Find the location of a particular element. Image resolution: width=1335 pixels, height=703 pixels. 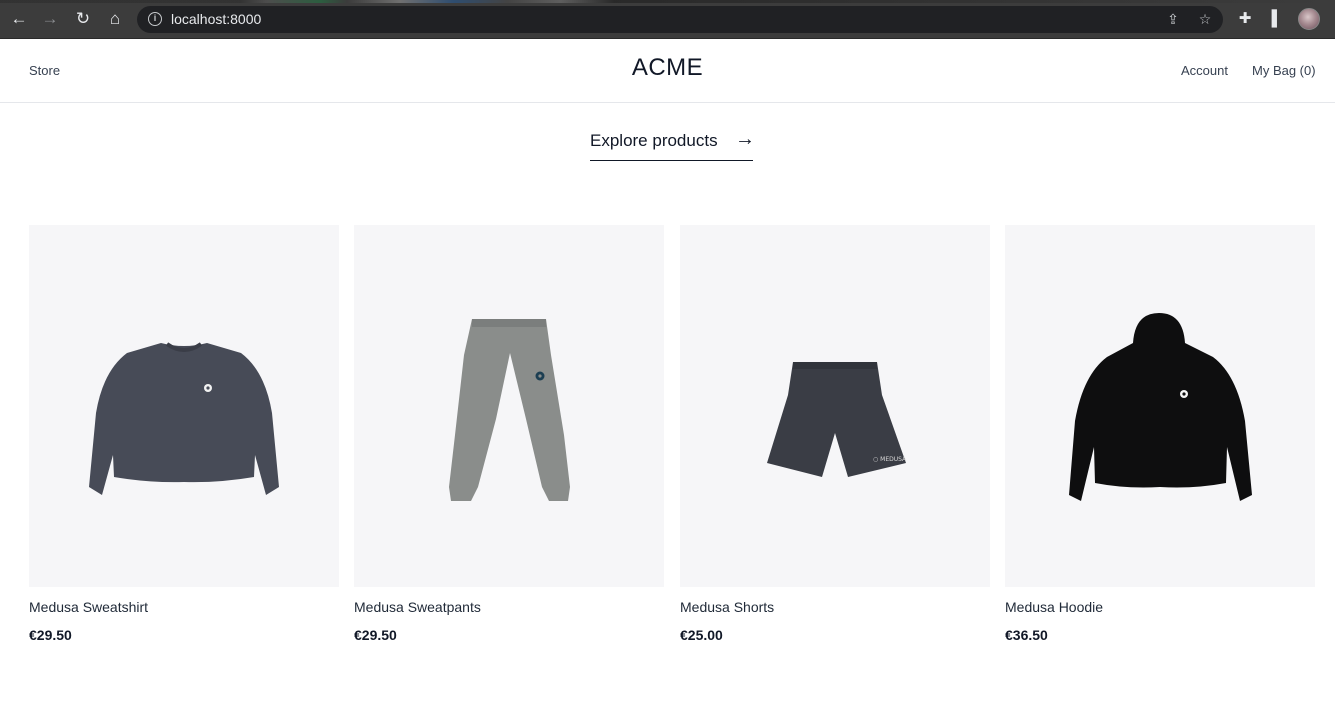

back-icon: ← is located at coordinates (19, 19).